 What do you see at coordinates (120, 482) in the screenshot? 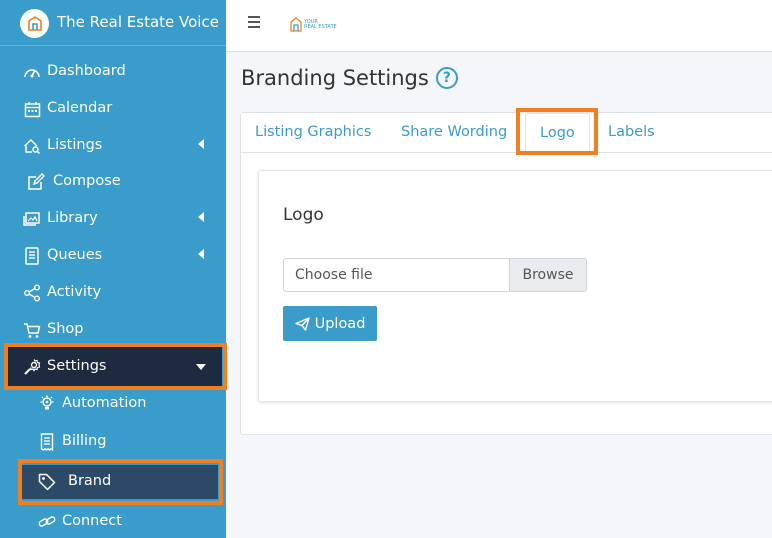
I see `sidebar-subitem-brand: Brand` at bounding box center [120, 482].